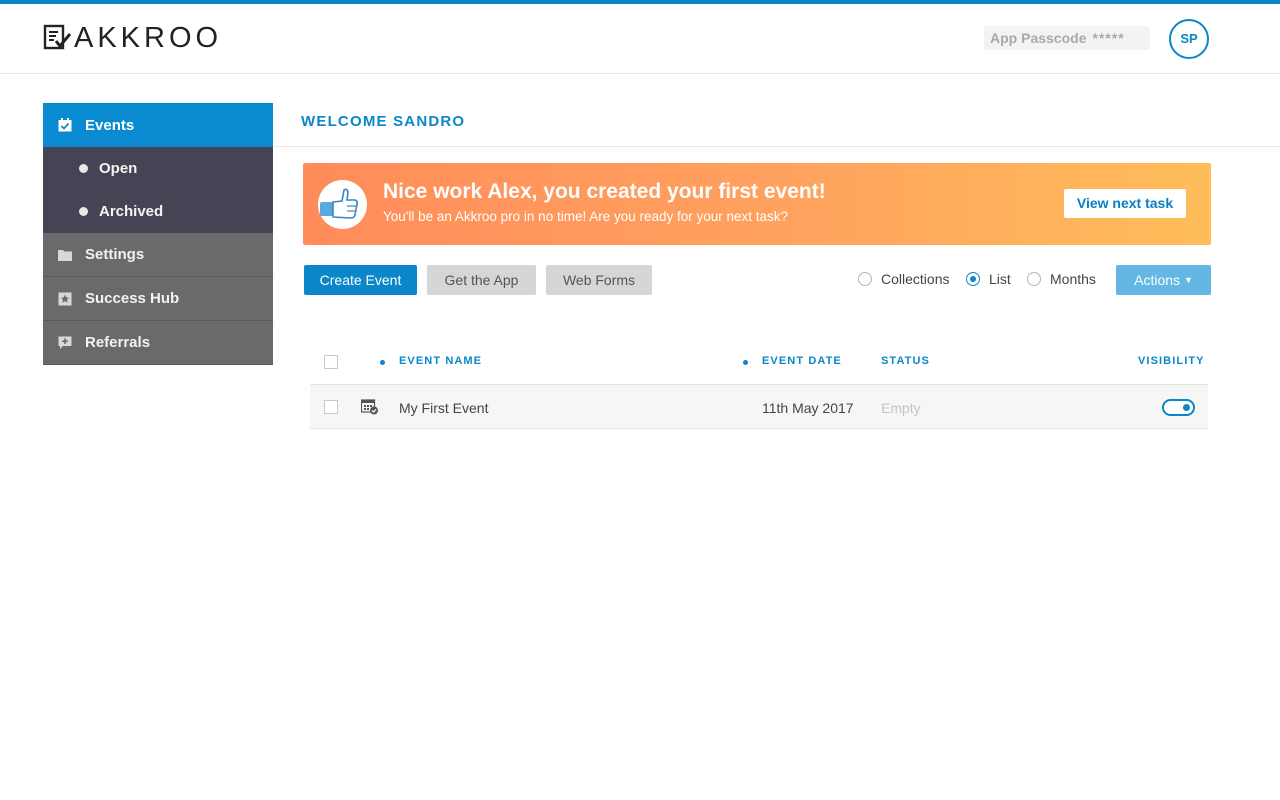 The width and height of the screenshot is (1280, 800). What do you see at coordinates (640, 39) in the screenshot?
I see `header: AKKROO App Passcode ***** SP` at bounding box center [640, 39].